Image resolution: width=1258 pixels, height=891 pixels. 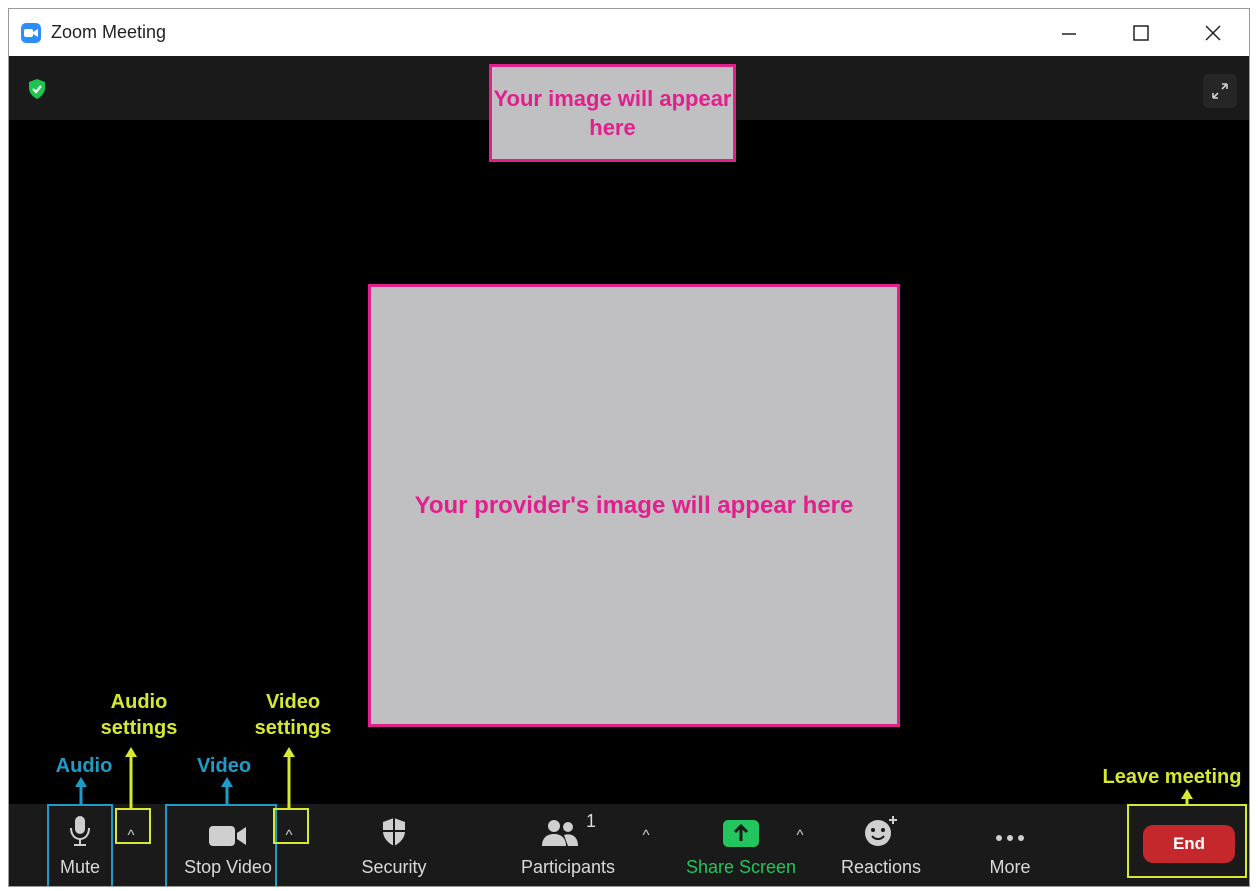 I want to click on video-settings-annotation: Video settings, so click(x=293, y=715).